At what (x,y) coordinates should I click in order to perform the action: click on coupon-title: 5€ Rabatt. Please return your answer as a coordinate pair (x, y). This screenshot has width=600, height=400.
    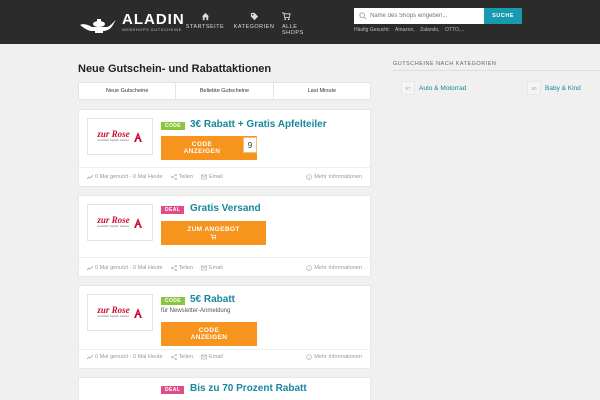
    Looking at the image, I should click on (212, 299).